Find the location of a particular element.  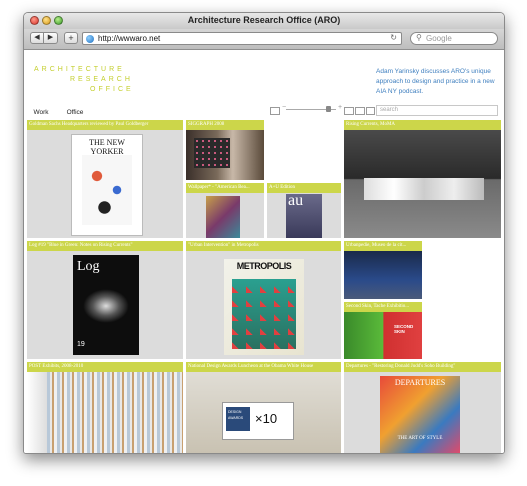

log-cover-issue: 19 is located at coordinates (81, 344).